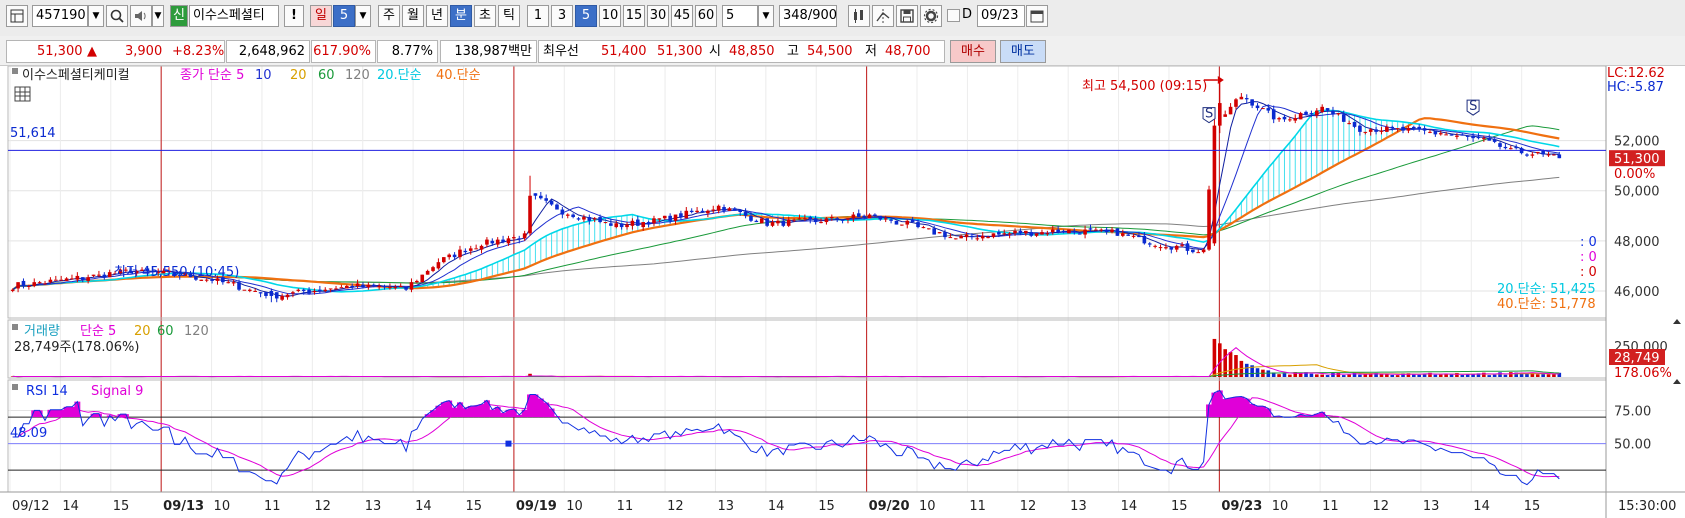 Image resolution: width=1685 pixels, height=518 pixels. Describe the element at coordinates (562, 16) in the screenshot. I see `minute-3-button: 3` at that location.